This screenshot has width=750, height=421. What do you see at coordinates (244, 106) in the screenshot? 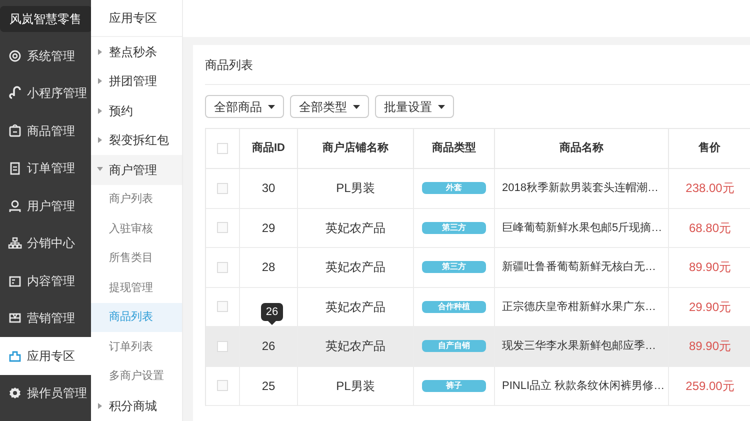
I see `filter-dropdown: 全部商品` at bounding box center [244, 106].